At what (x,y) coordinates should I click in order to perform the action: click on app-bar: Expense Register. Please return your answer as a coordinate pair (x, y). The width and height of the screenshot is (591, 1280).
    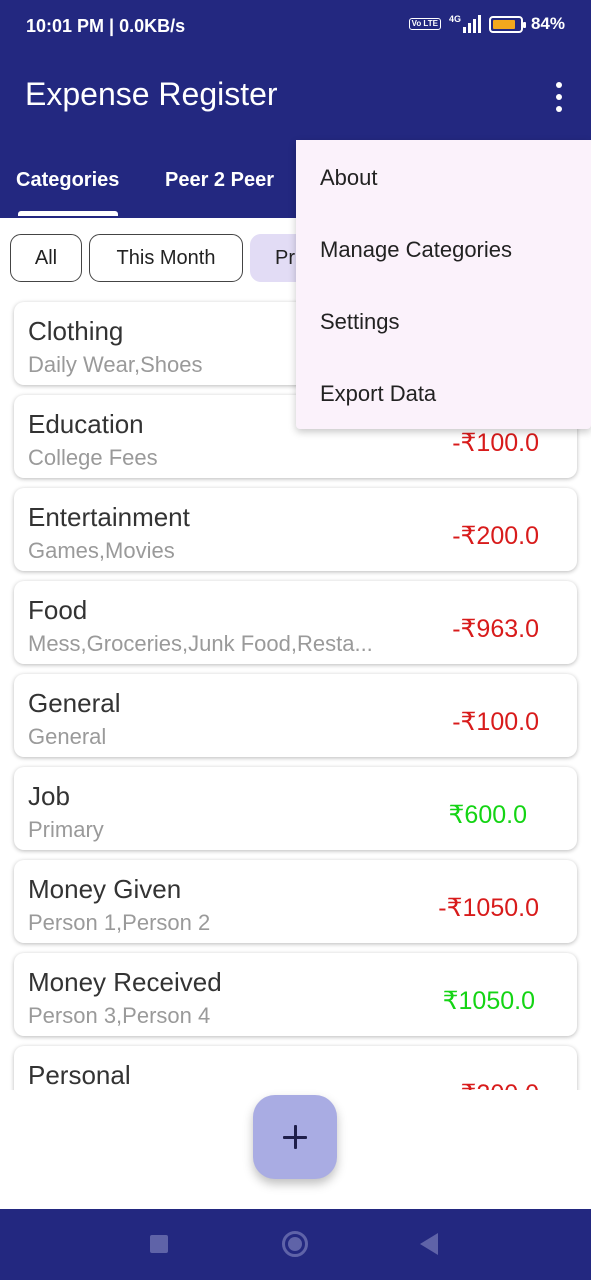
    Looking at the image, I should click on (295, 98).